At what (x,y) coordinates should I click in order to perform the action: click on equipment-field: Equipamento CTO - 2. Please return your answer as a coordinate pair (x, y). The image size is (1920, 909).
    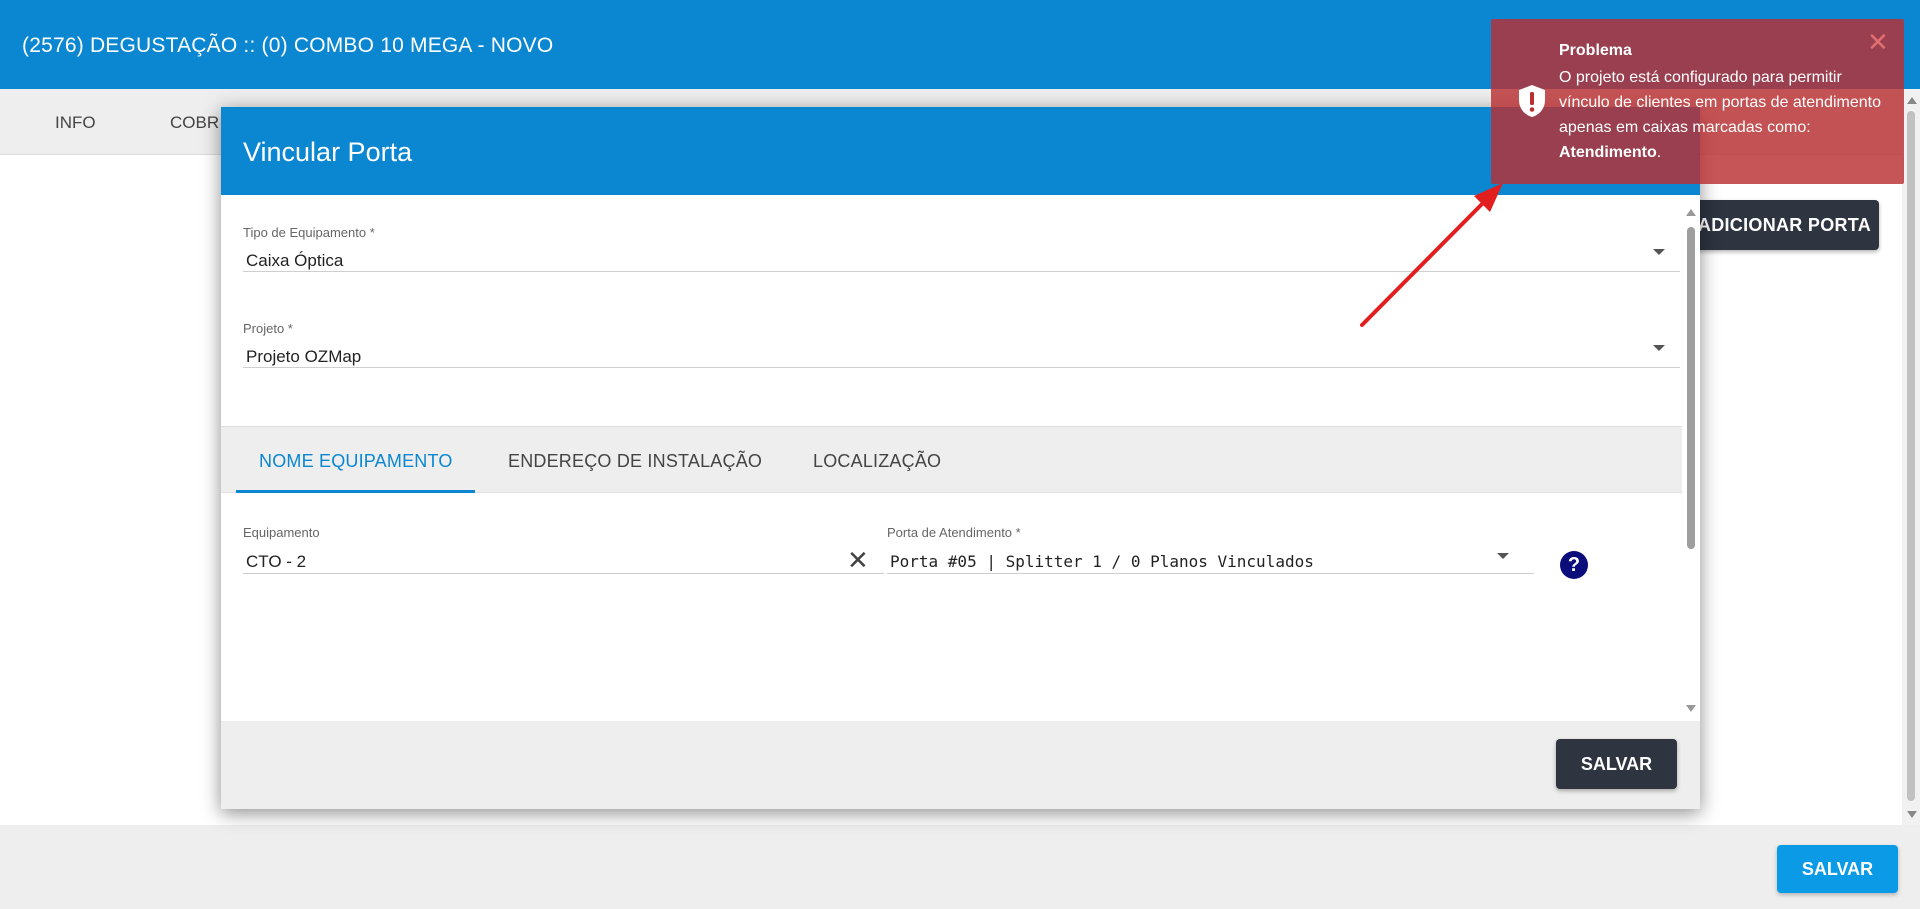
    Looking at the image, I should click on (563, 549).